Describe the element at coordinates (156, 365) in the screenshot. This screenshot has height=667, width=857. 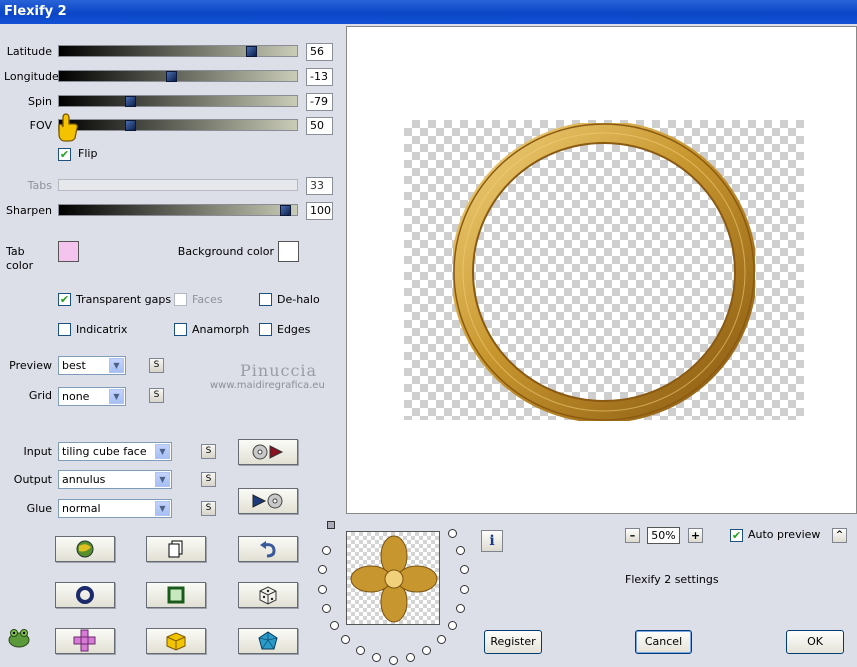
I see `preview-s-button: S` at that location.